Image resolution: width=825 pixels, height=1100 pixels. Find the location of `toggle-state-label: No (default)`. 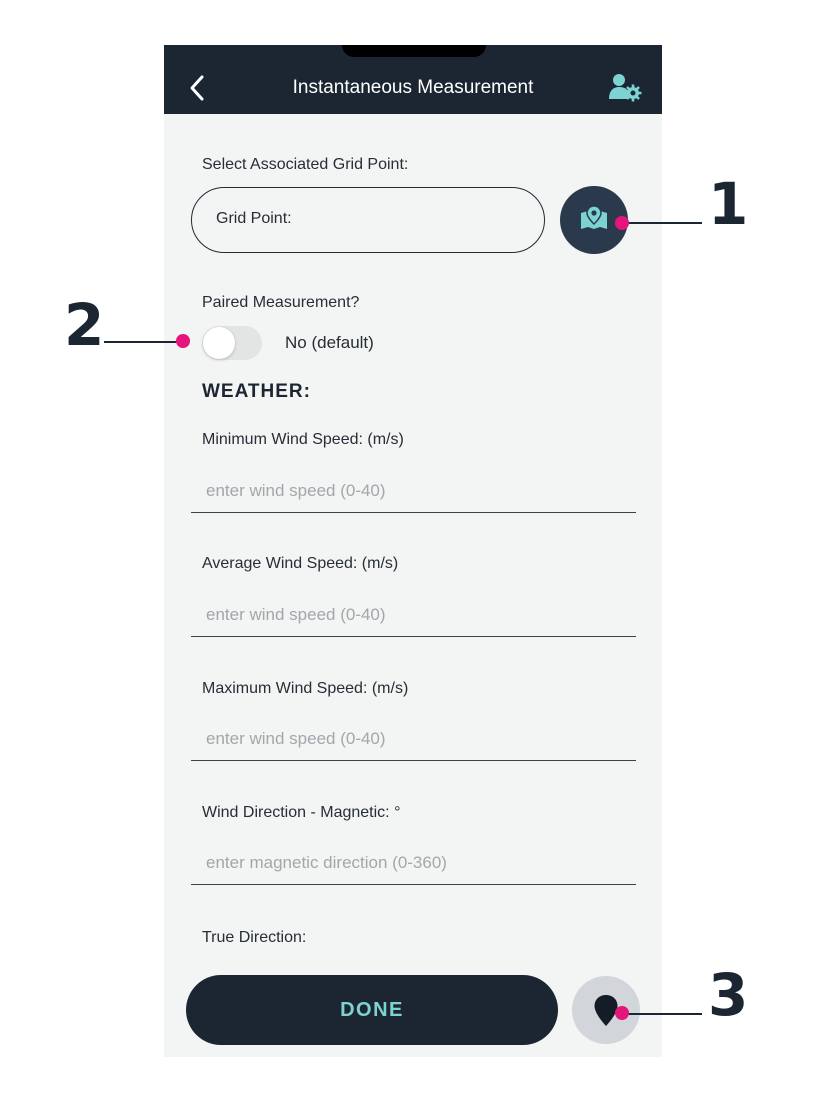

toggle-state-label: No (default) is located at coordinates (329, 342).